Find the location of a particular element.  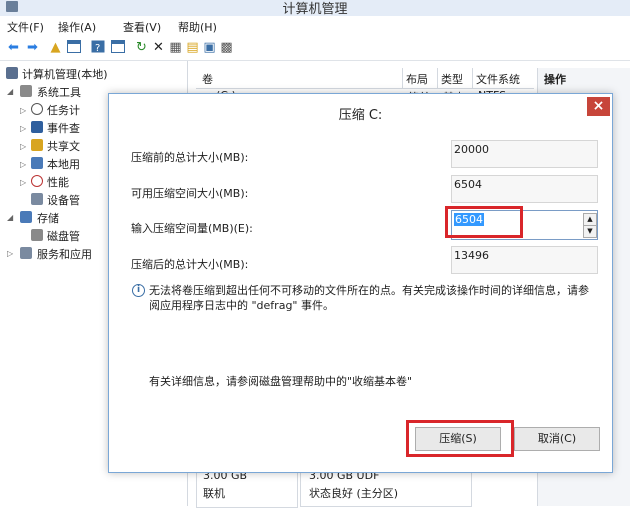

delete-icon: ✕ is located at coordinates (158, 47).